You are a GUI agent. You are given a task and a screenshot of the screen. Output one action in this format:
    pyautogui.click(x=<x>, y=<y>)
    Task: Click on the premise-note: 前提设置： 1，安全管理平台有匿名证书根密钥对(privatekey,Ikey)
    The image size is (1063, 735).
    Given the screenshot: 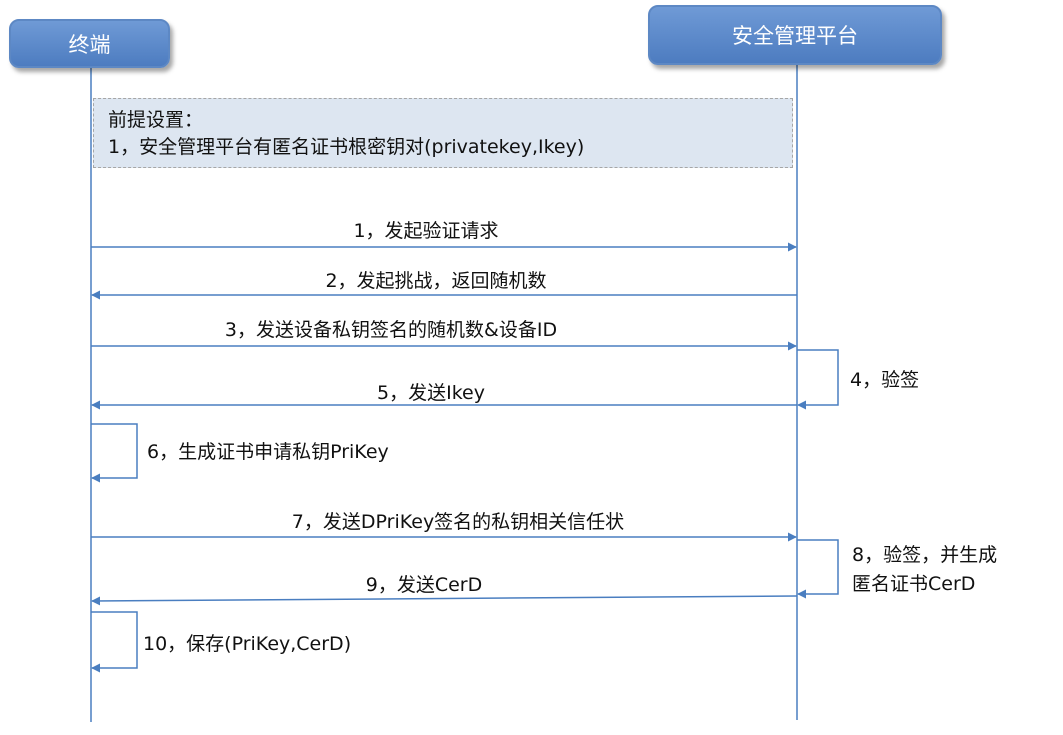 What is the action you would take?
    pyautogui.click(x=443, y=133)
    